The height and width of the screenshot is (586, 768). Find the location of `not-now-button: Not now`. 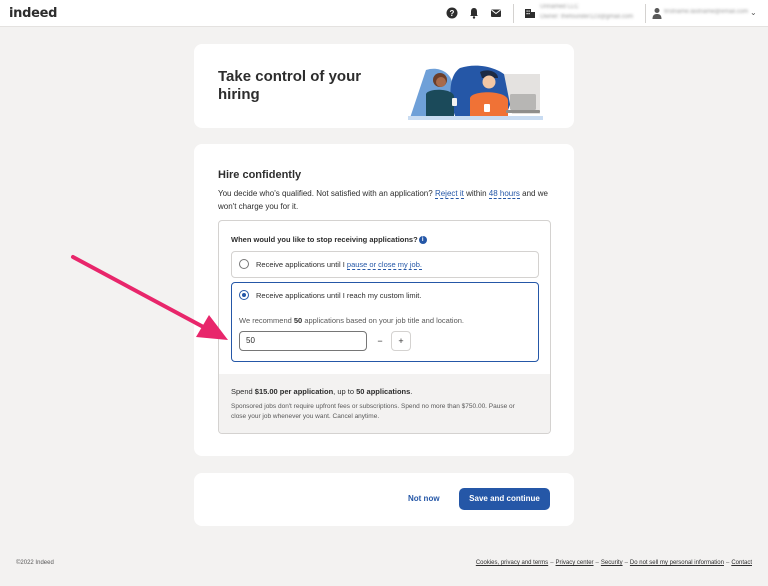

not-now-button: Not now is located at coordinates (424, 498).